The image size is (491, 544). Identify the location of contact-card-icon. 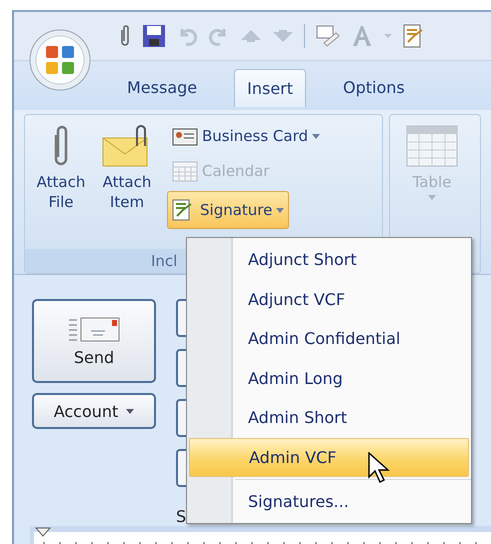
(185, 136).